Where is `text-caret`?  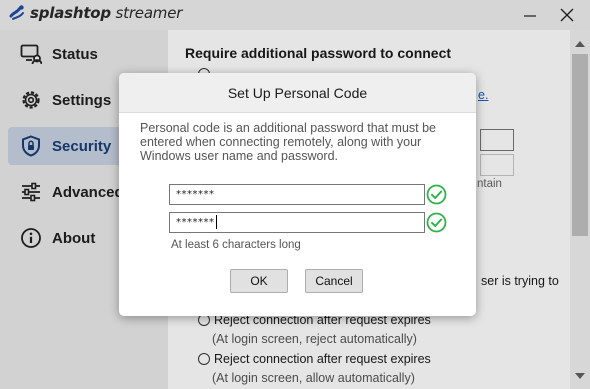
text-caret is located at coordinates (216, 222).